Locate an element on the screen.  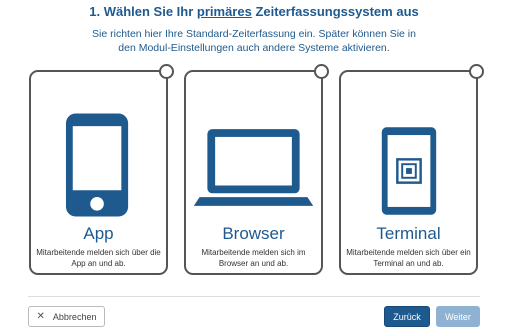
next-button-label: Weiter is located at coordinates (458, 316).